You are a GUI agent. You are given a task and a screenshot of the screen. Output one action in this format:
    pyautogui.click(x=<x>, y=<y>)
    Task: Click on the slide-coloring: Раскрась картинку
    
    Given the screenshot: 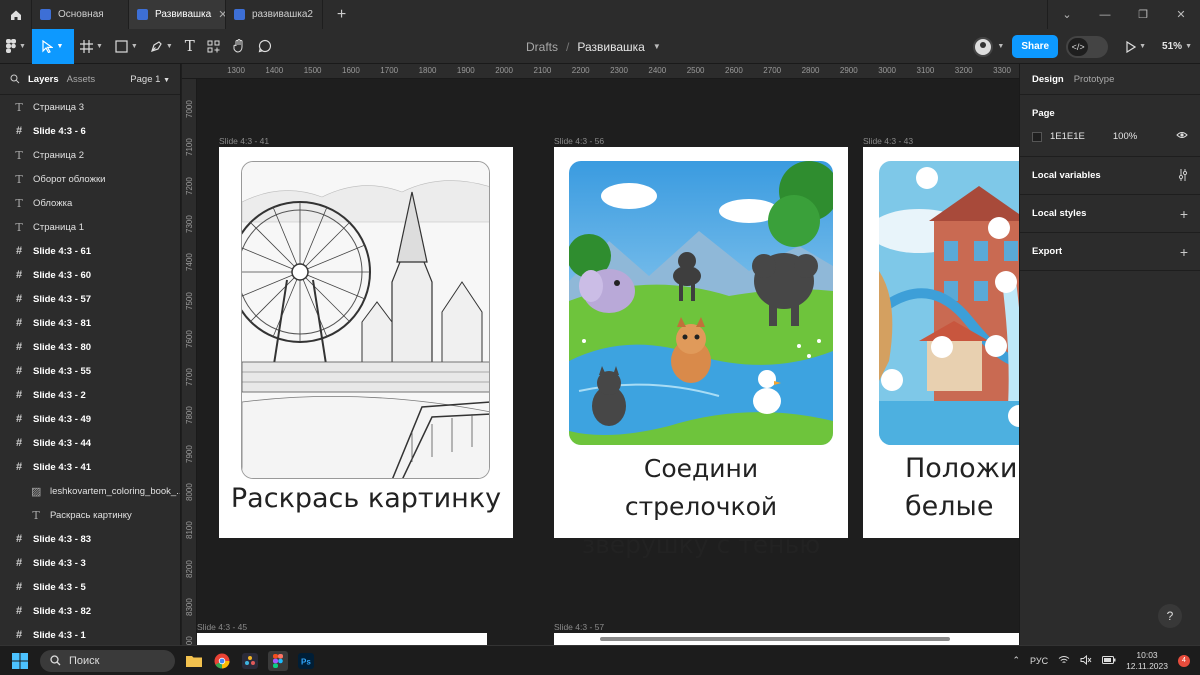 What is the action you would take?
    pyautogui.click(x=366, y=342)
    